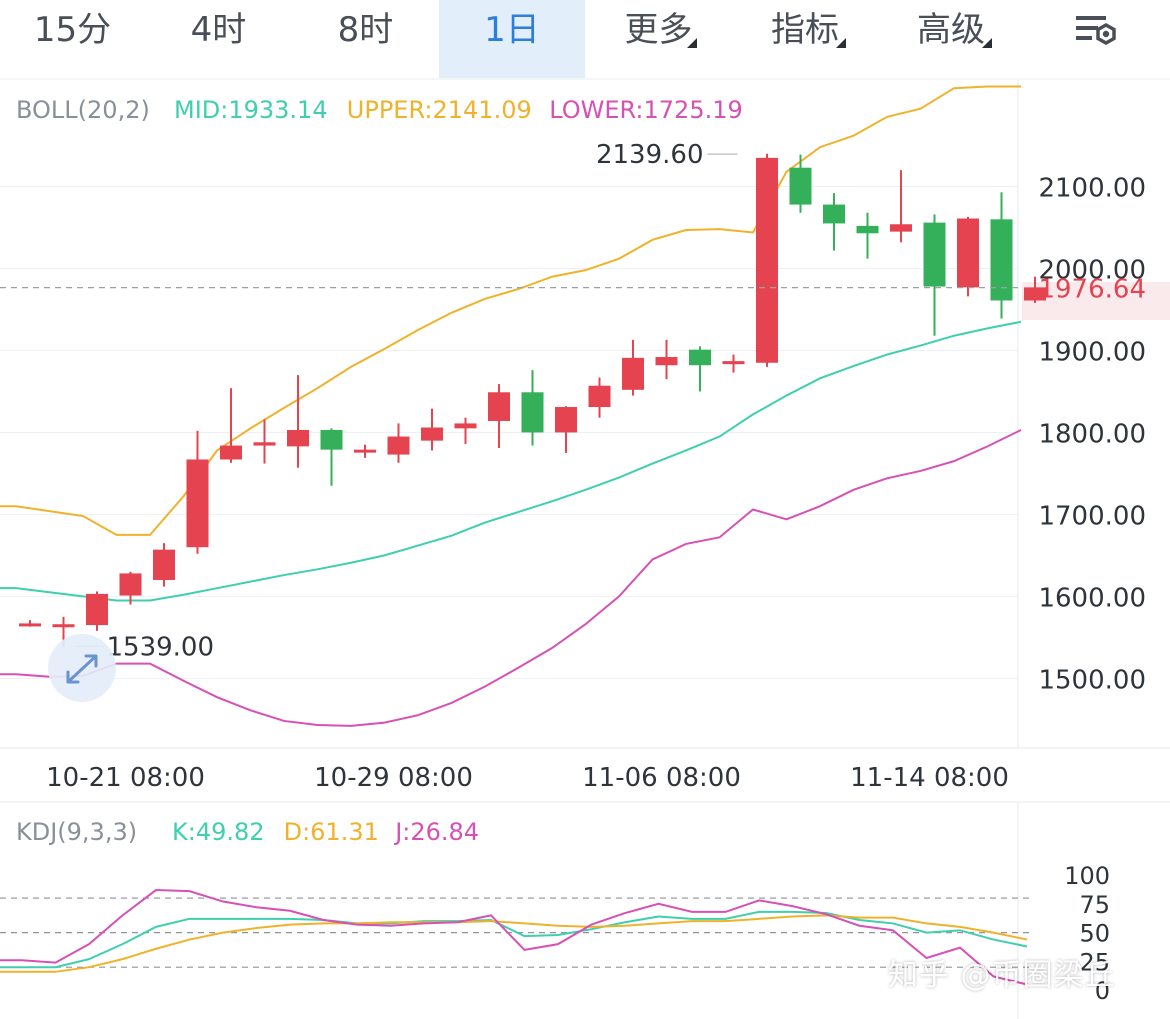 The image size is (1170, 1019). Describe the element at coordinates (1092, 352) in the screenshot. I see `y-tick-label: 1900.00` at that location.